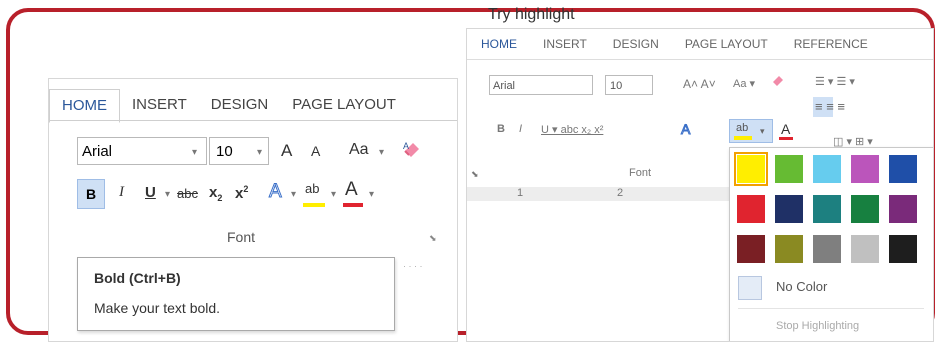 The width and height of the screenshot is (947, 344). Describe the element at coordinates (699, 84) in the screenshot. I see `grow-font-button: A˄ A˅` at that location.